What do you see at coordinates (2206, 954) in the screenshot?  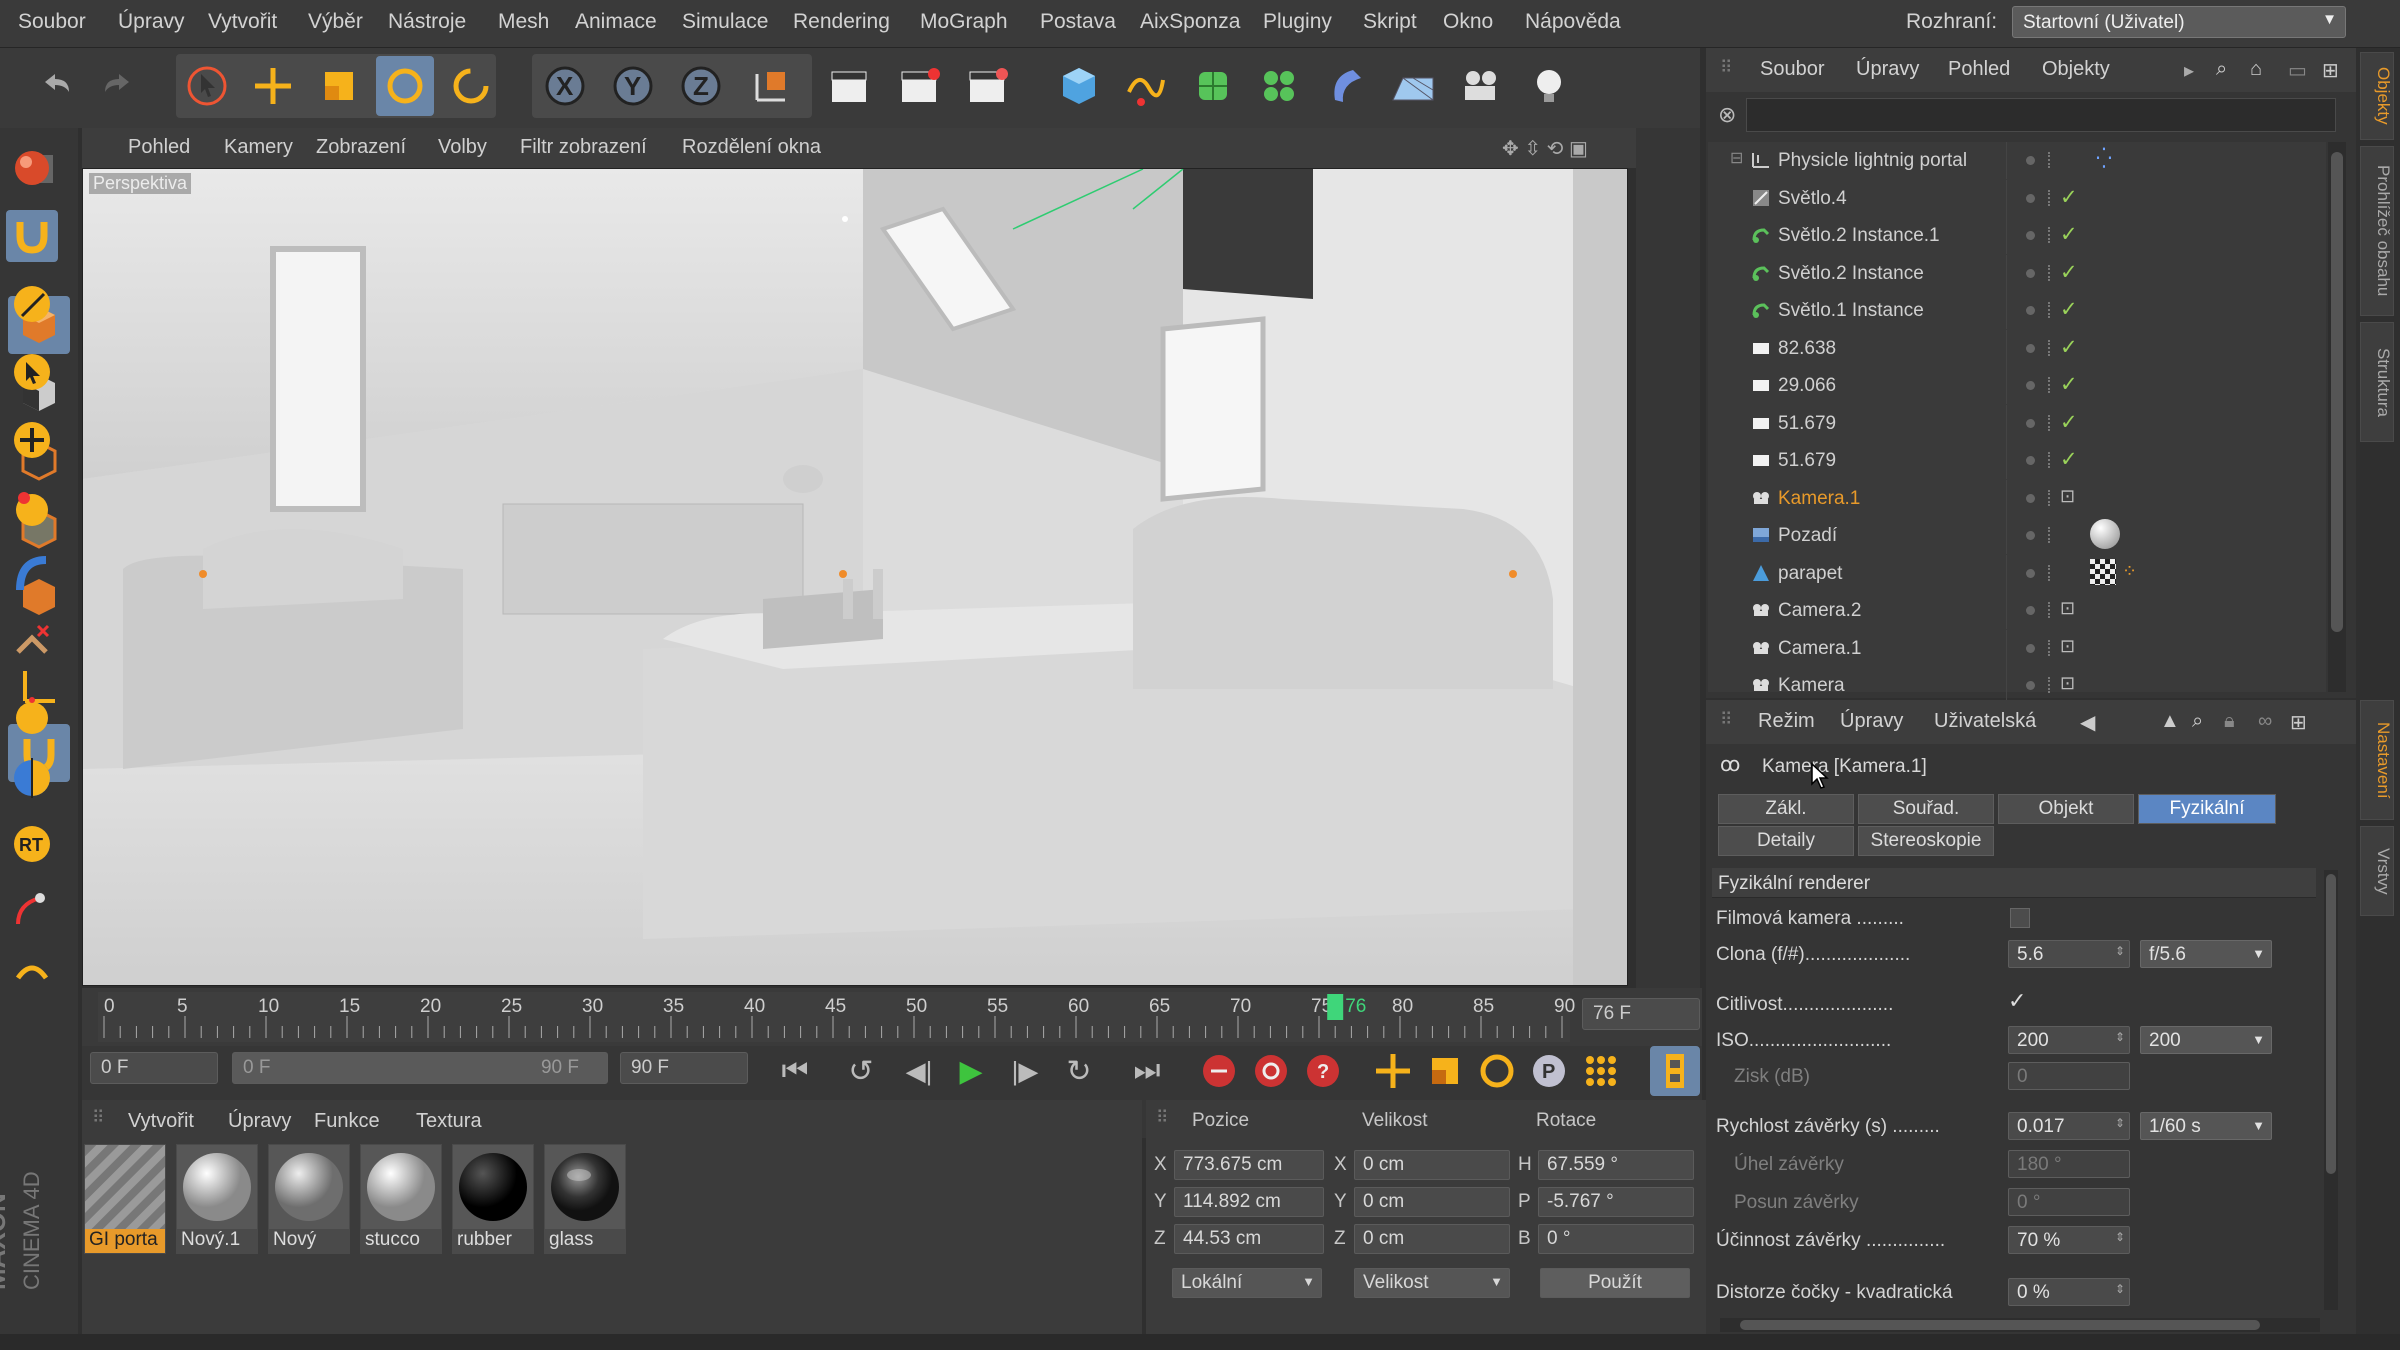 I see `aperture-preset-select: f/5.6 ▼` at bounding box center [2206, 954].